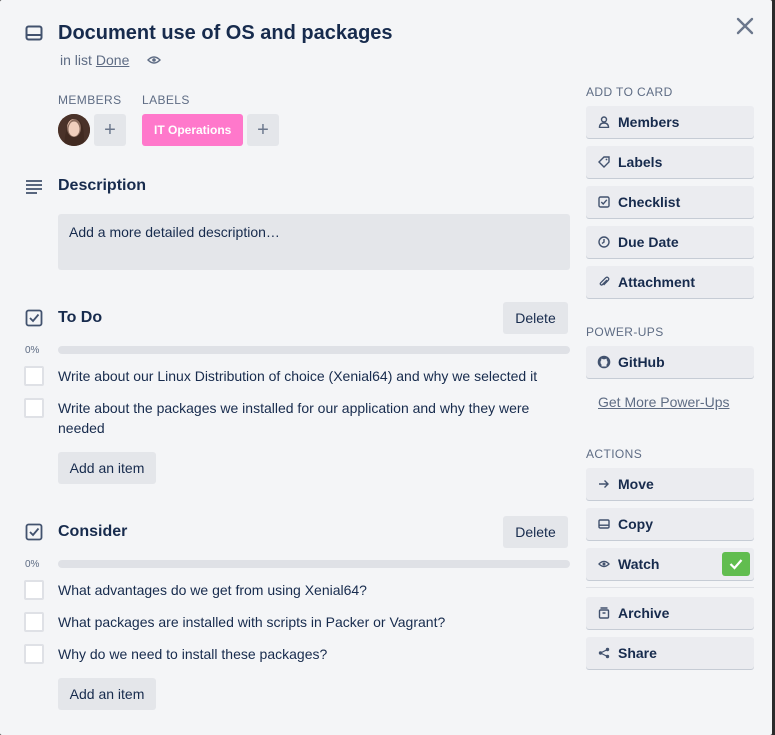 The height and width of the screenshot is (735, 775). I want to click on watching-eye-icon, so click(154, 60).